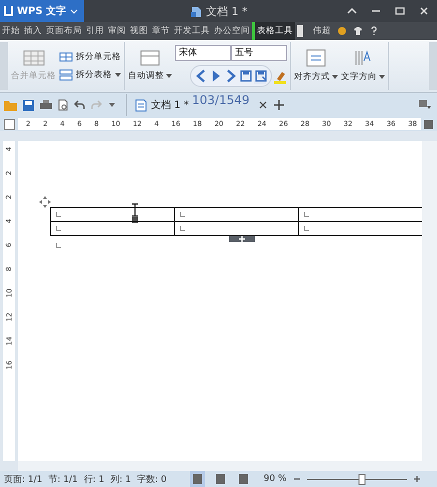 The height and width of the screenshot is (487, 437). I want to click on print-preview-icon, so click(63, 105).